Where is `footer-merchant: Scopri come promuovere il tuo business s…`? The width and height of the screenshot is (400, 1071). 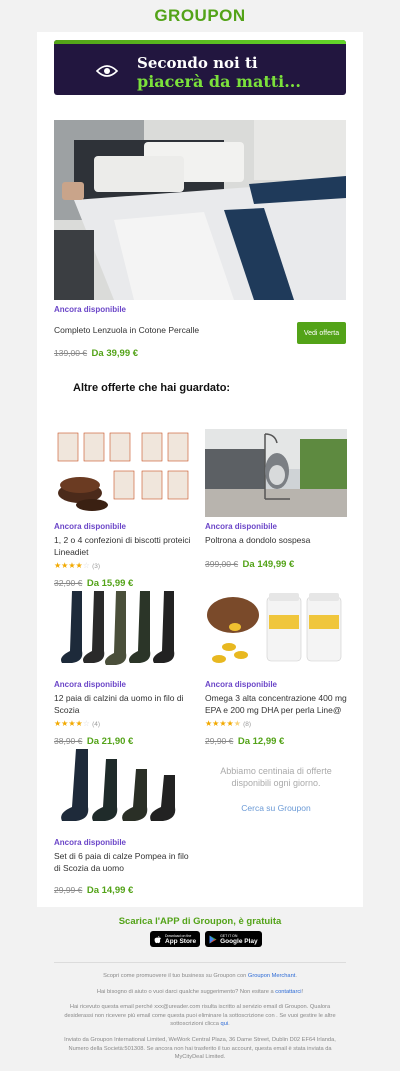 footer-merchant: Scopri come promuovere il tuo business s… is located at coordinates (200, 976).